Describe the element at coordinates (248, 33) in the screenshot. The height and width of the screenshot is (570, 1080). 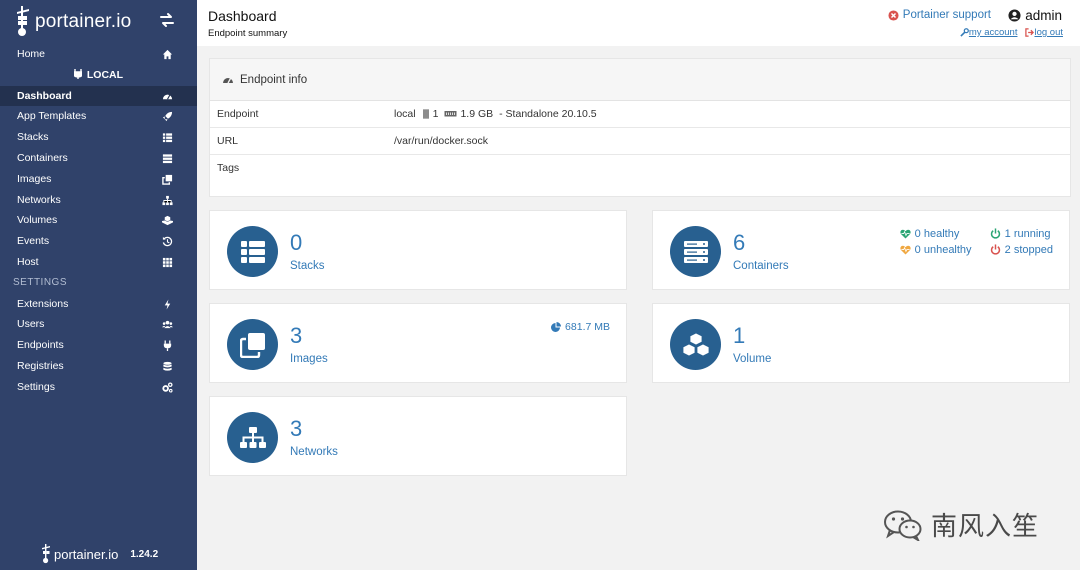
I see `page-subtitle: Endpoint summary` at that location.